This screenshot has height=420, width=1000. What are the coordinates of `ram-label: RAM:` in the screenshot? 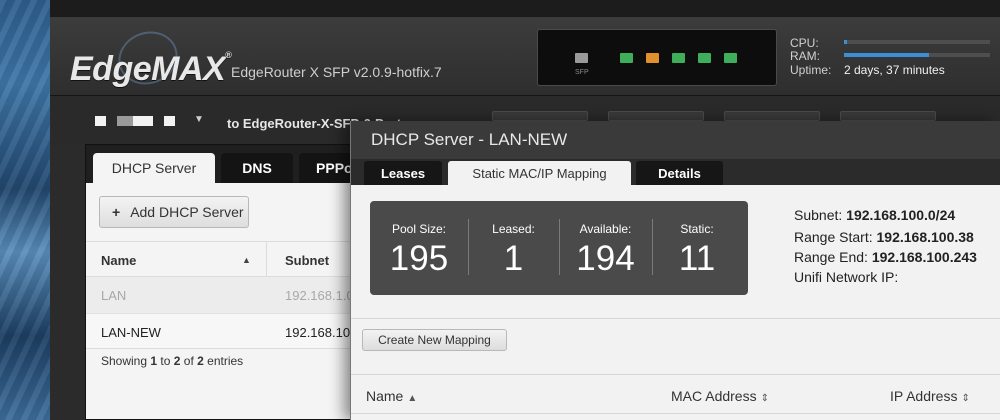 It's located at (805, 56).